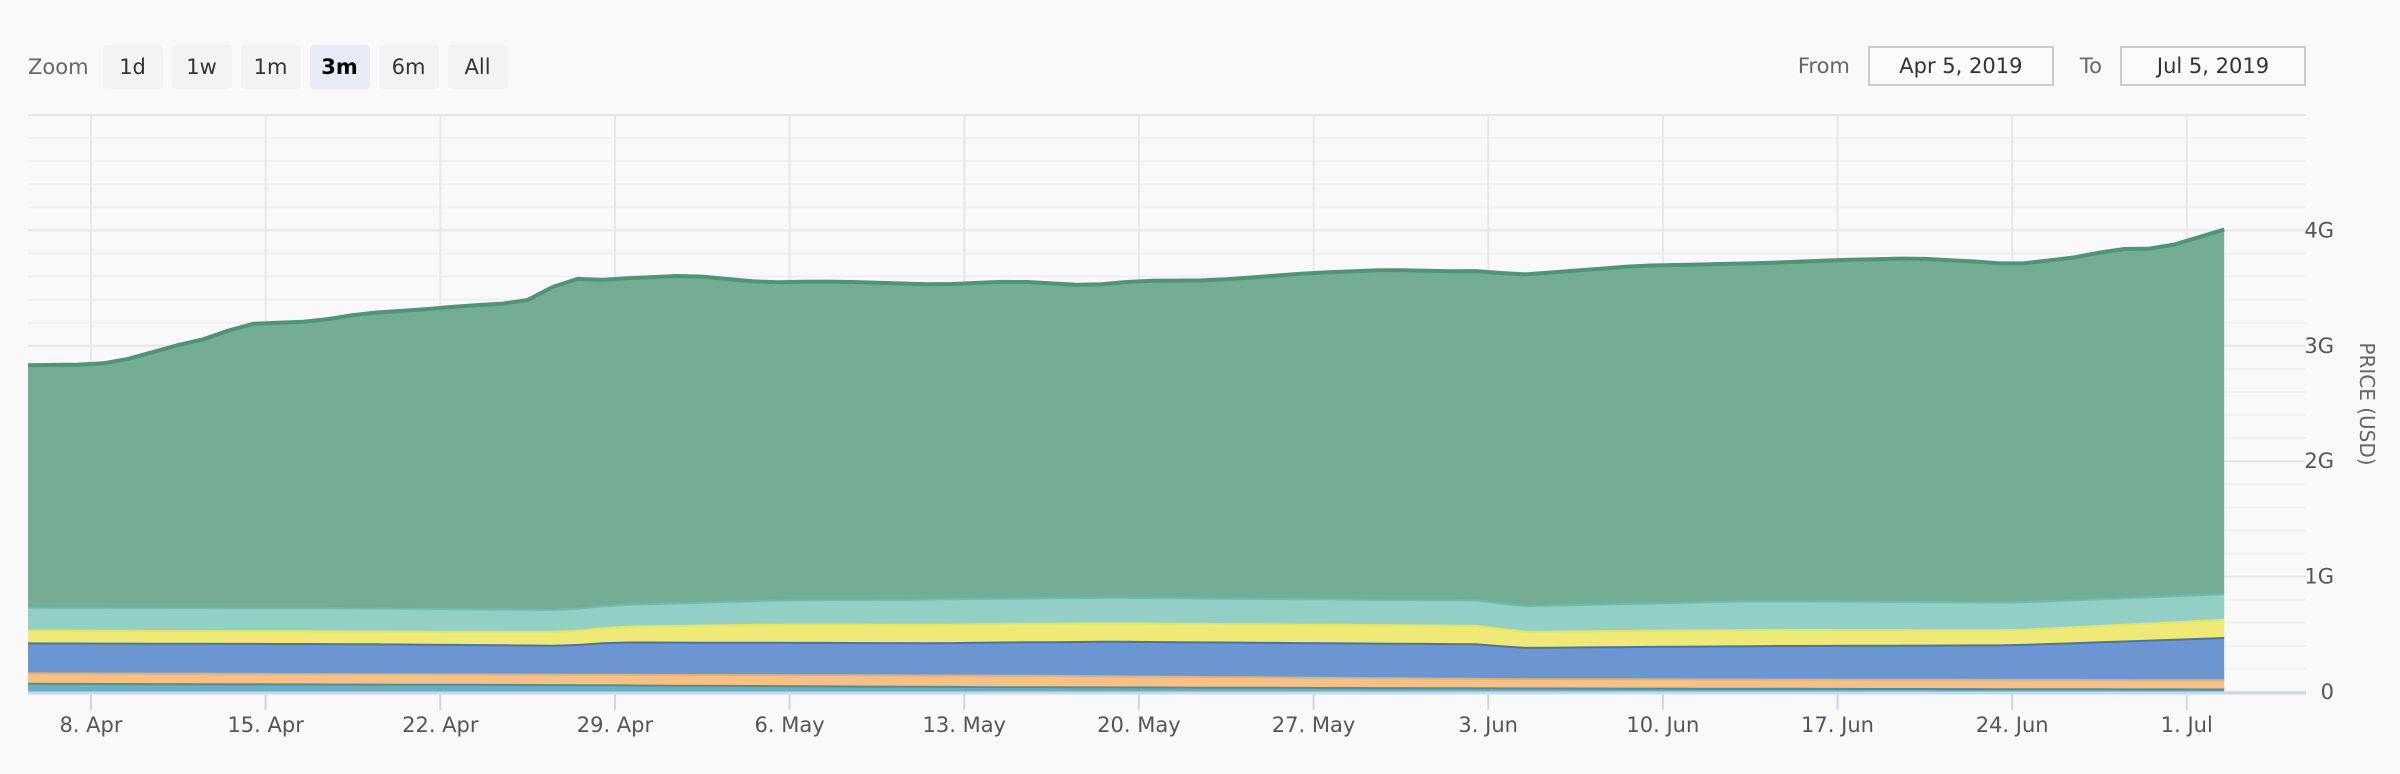 The width and height of the screenshot is (2400, 774). Describe the element at coordinates (90, 725) in the screenshot. I see `x-tick-label: 8. Apr` at that location.